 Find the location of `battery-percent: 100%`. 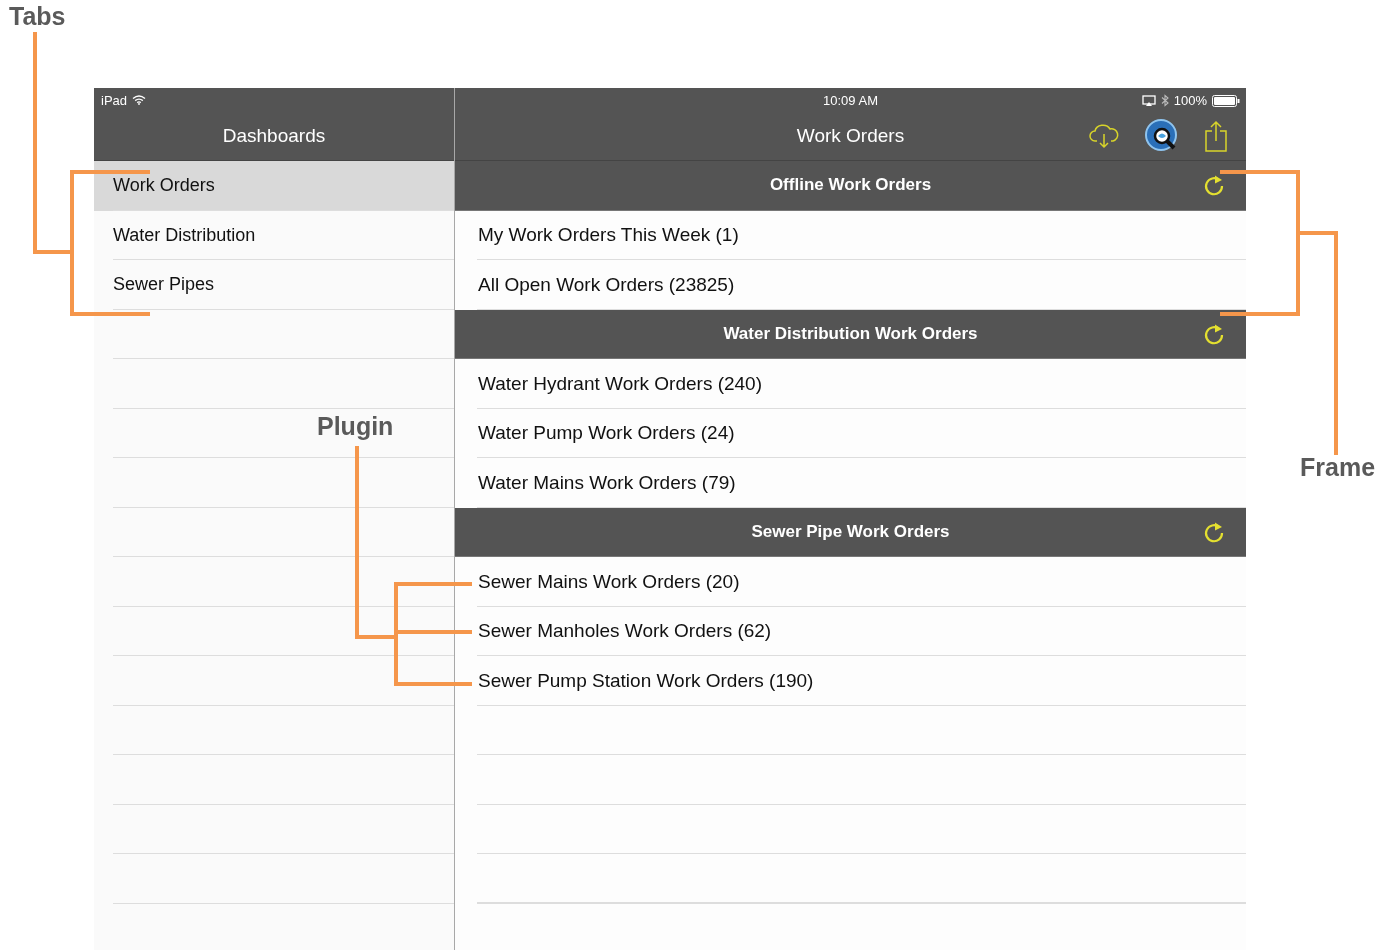

battery-percent: 100% is located at coordinates (1190, 100).